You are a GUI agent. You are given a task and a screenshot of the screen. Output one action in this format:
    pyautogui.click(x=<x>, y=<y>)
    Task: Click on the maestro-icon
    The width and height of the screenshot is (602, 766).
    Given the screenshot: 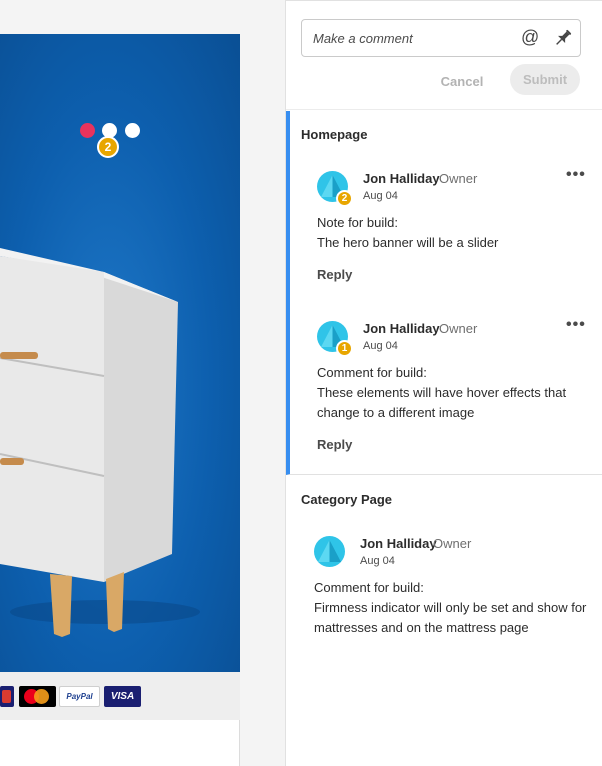 What is the action you would take?
    pyautogui.click(x=7, y=696)
    